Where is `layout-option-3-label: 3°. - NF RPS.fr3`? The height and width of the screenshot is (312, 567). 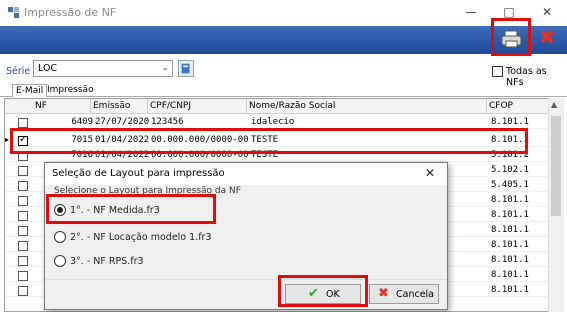 layout-option-3-label: 3°. - NF RPS.fr3 is located at coordinates (107, 261).